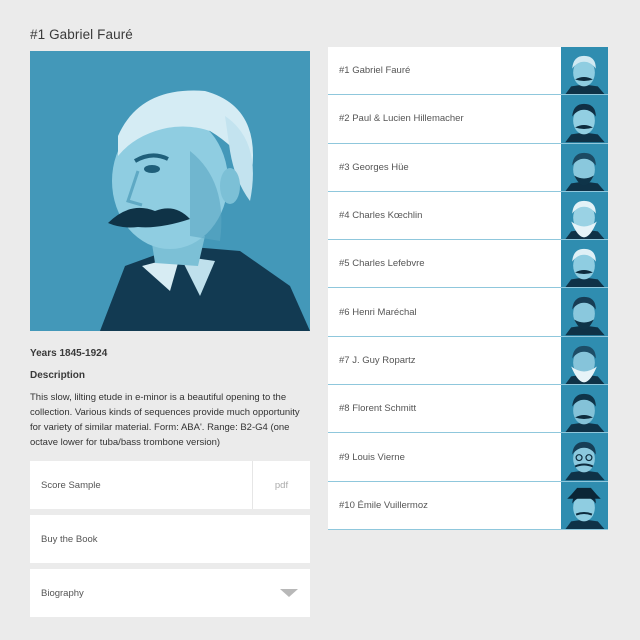 The width and height of the screenshot is (640, 640). I want to click on composer-list-item: #9 Louis Vierne, so click(468, 457).